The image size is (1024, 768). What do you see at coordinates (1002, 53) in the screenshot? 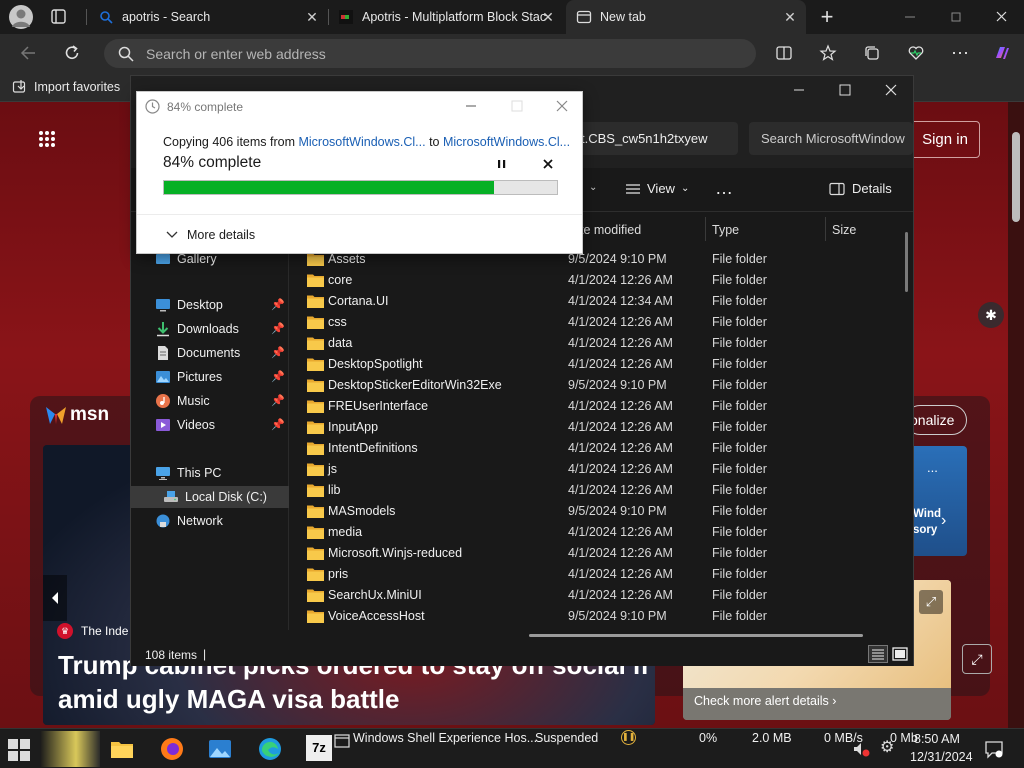
I see `copilot-button` at bounding box center [1002, 53].